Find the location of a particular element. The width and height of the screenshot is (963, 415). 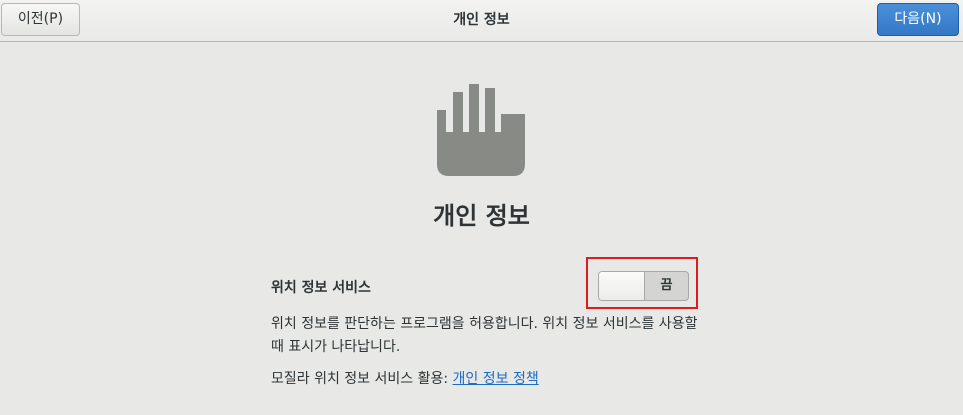

header-bar: 이전(P) 개인 정보 다음(N) is located at coordinates (481, 21).